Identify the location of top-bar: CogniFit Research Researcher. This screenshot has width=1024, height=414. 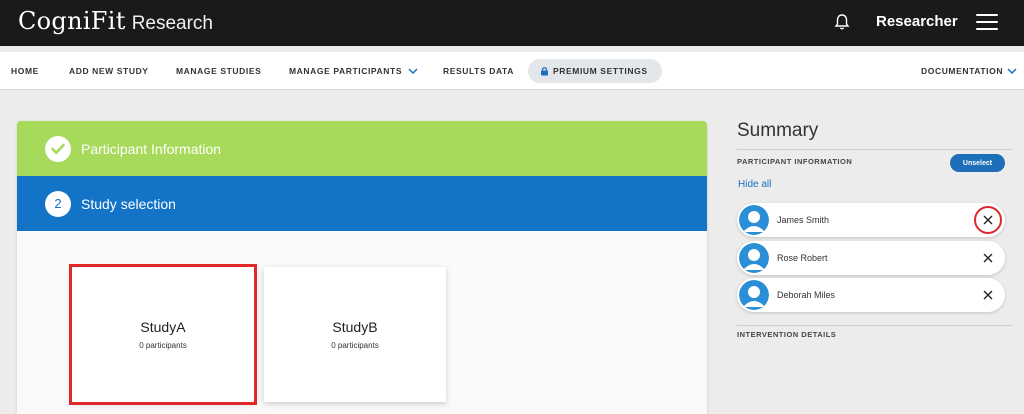
(512, 23).